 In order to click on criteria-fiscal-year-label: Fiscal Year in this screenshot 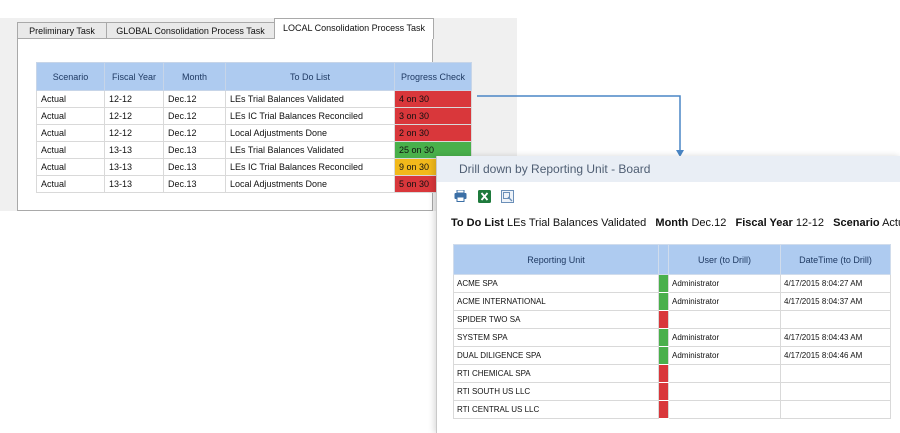, I will do `click(764, 223)`.